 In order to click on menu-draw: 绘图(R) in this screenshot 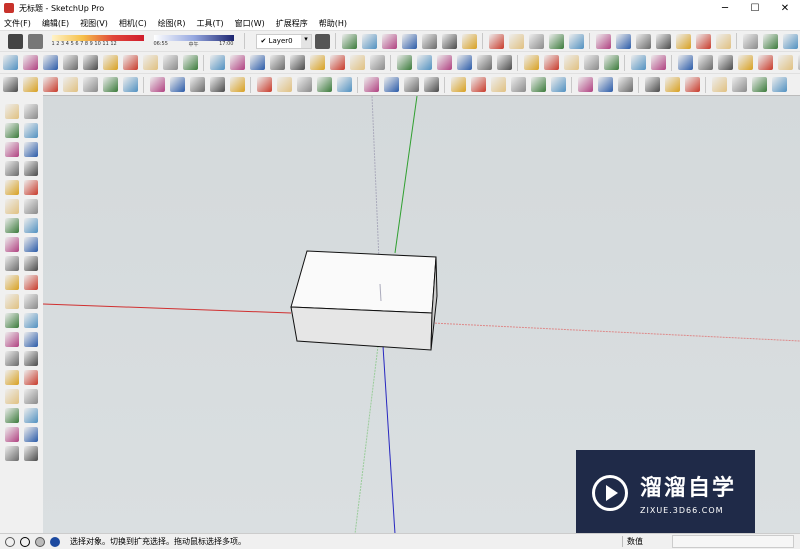, I will do `click(172, 23)`.